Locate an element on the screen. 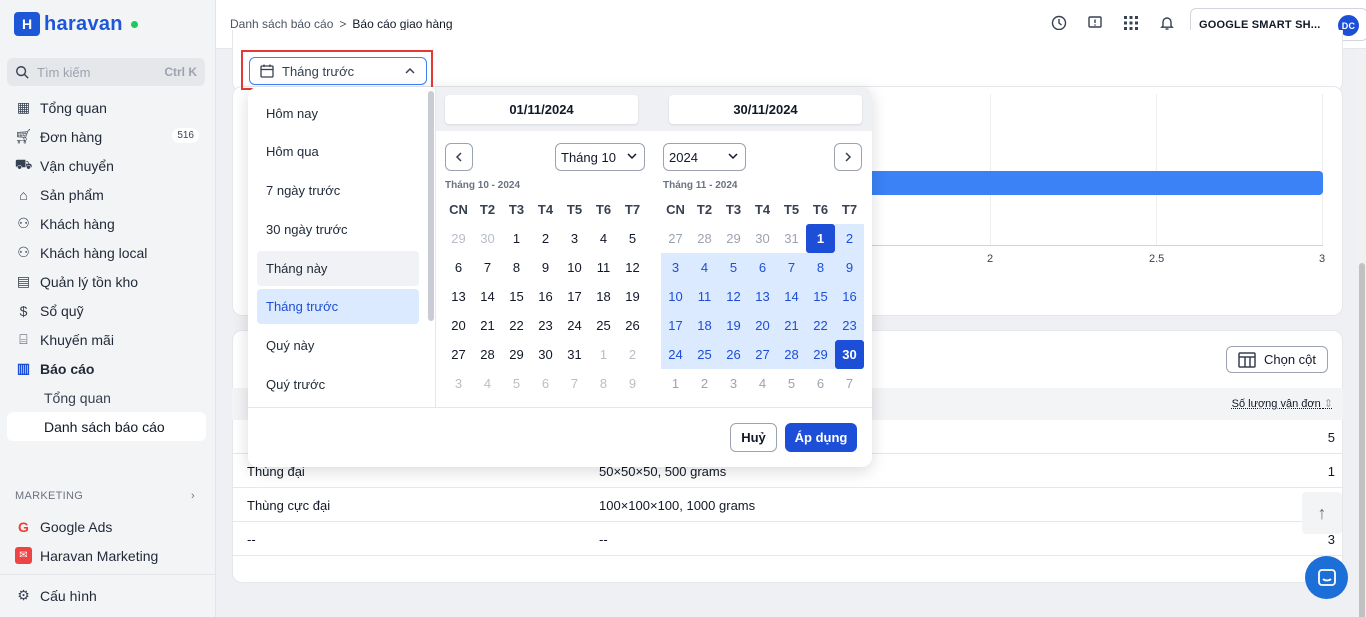 The width and height of the screenshot is (1366, 617). apply-button: Áp dụng is located at coordinates (821, 437).